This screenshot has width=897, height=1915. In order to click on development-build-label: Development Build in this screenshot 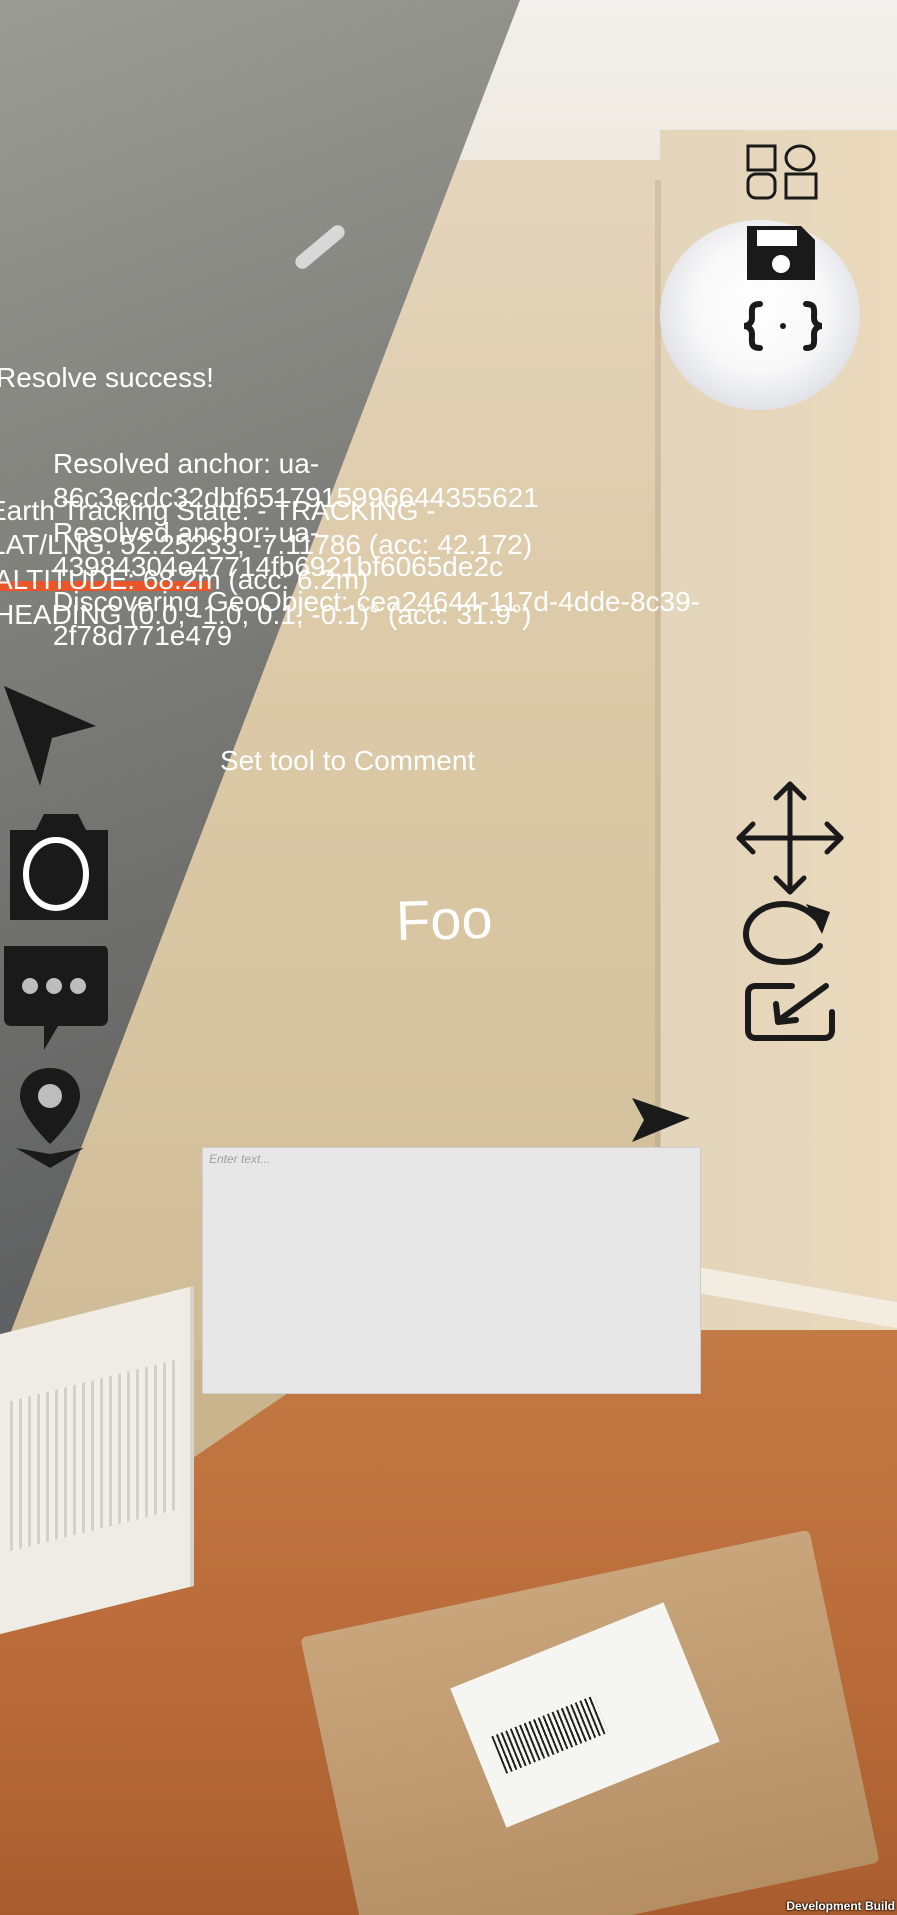, I will do `click(840, 1906)`.